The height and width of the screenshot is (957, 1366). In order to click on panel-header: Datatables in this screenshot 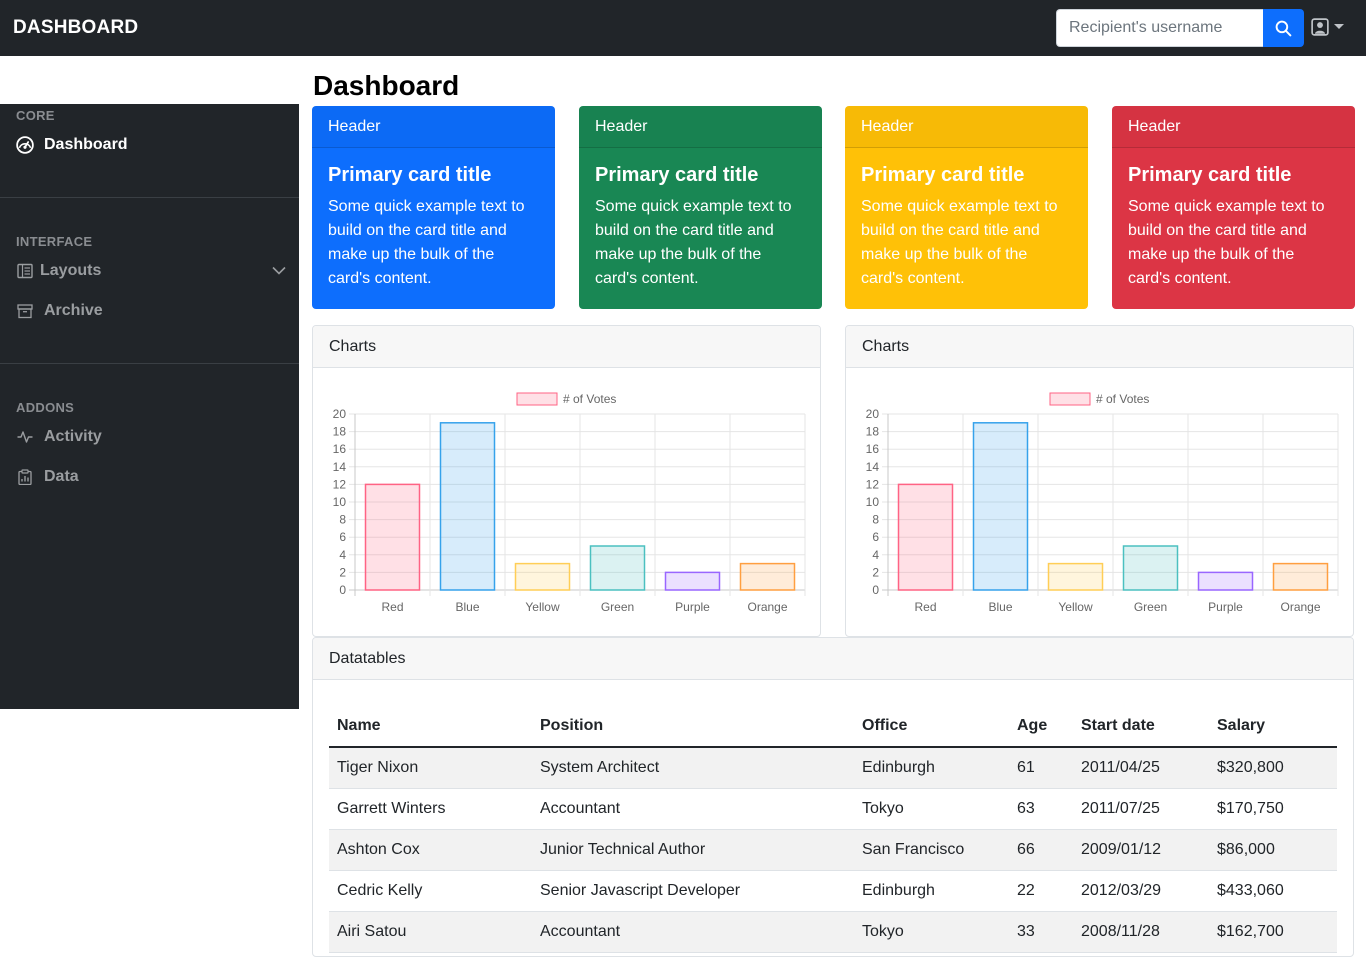, I will do `click(833, 659)`.